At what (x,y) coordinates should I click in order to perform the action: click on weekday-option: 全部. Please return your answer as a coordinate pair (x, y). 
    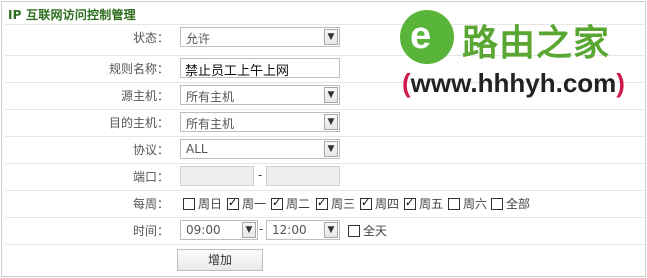
    Looking at the image, I should click on (510, 203).